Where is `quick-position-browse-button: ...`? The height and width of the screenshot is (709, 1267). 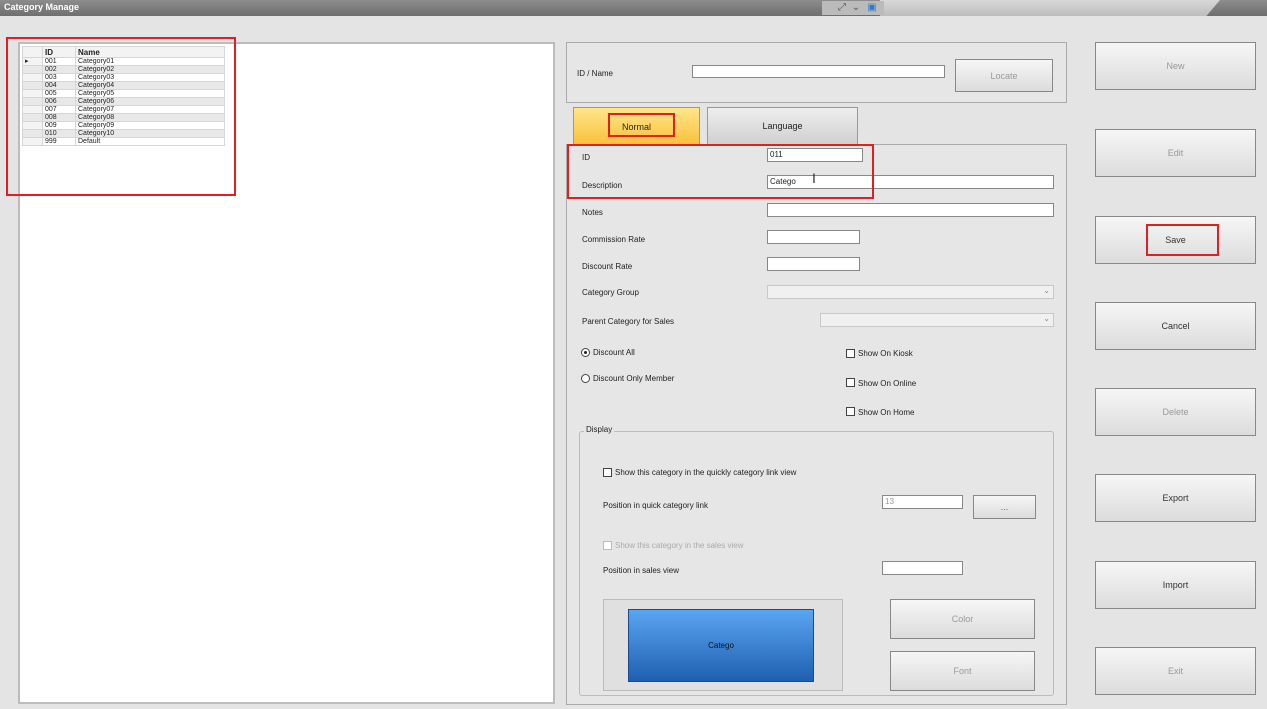 quick-position-browse-button: ... is located at coordinates (1004, 507).